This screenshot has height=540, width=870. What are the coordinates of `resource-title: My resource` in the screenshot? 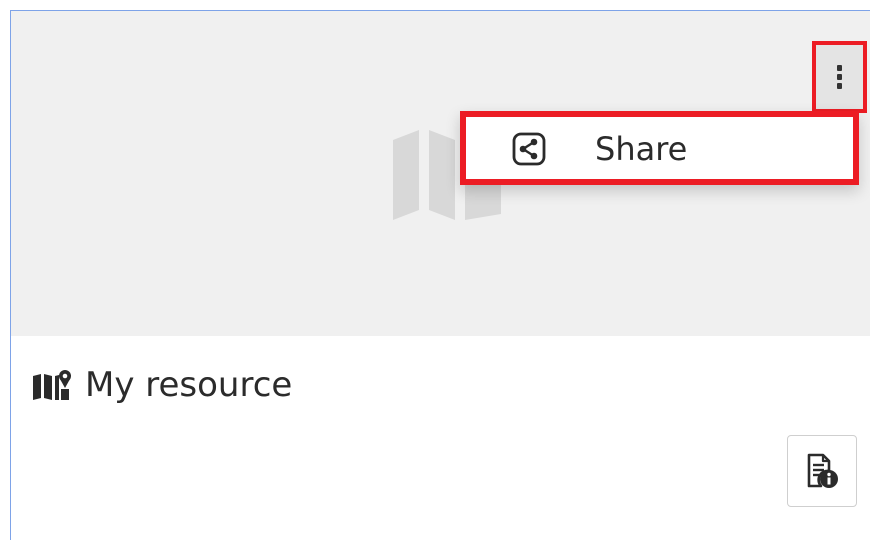 It's located at (189, 385).